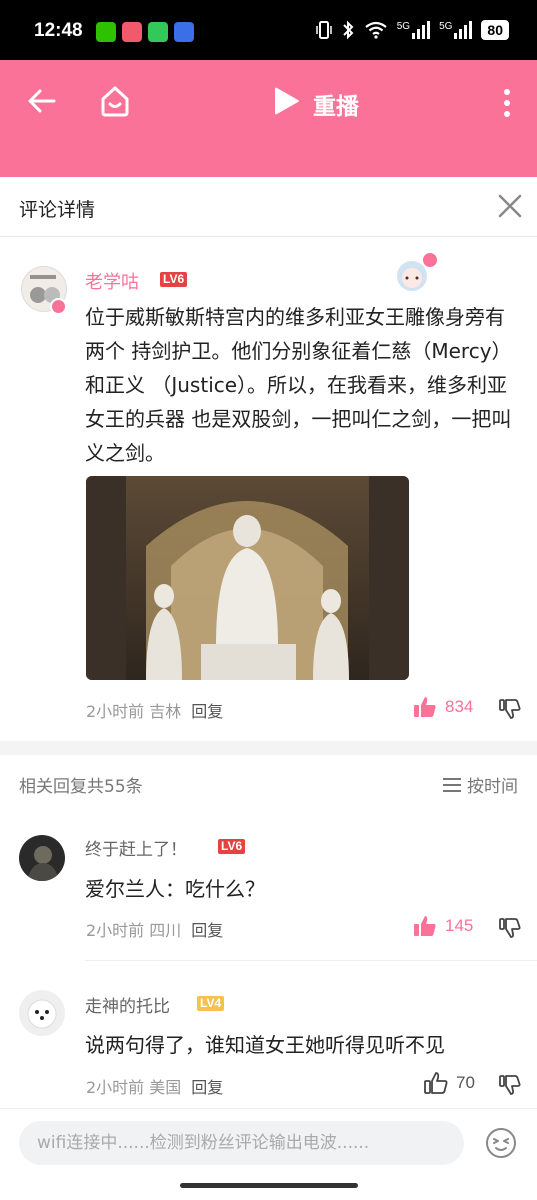  I want to click on signal-icon-2: 5G, so click(456, 30).